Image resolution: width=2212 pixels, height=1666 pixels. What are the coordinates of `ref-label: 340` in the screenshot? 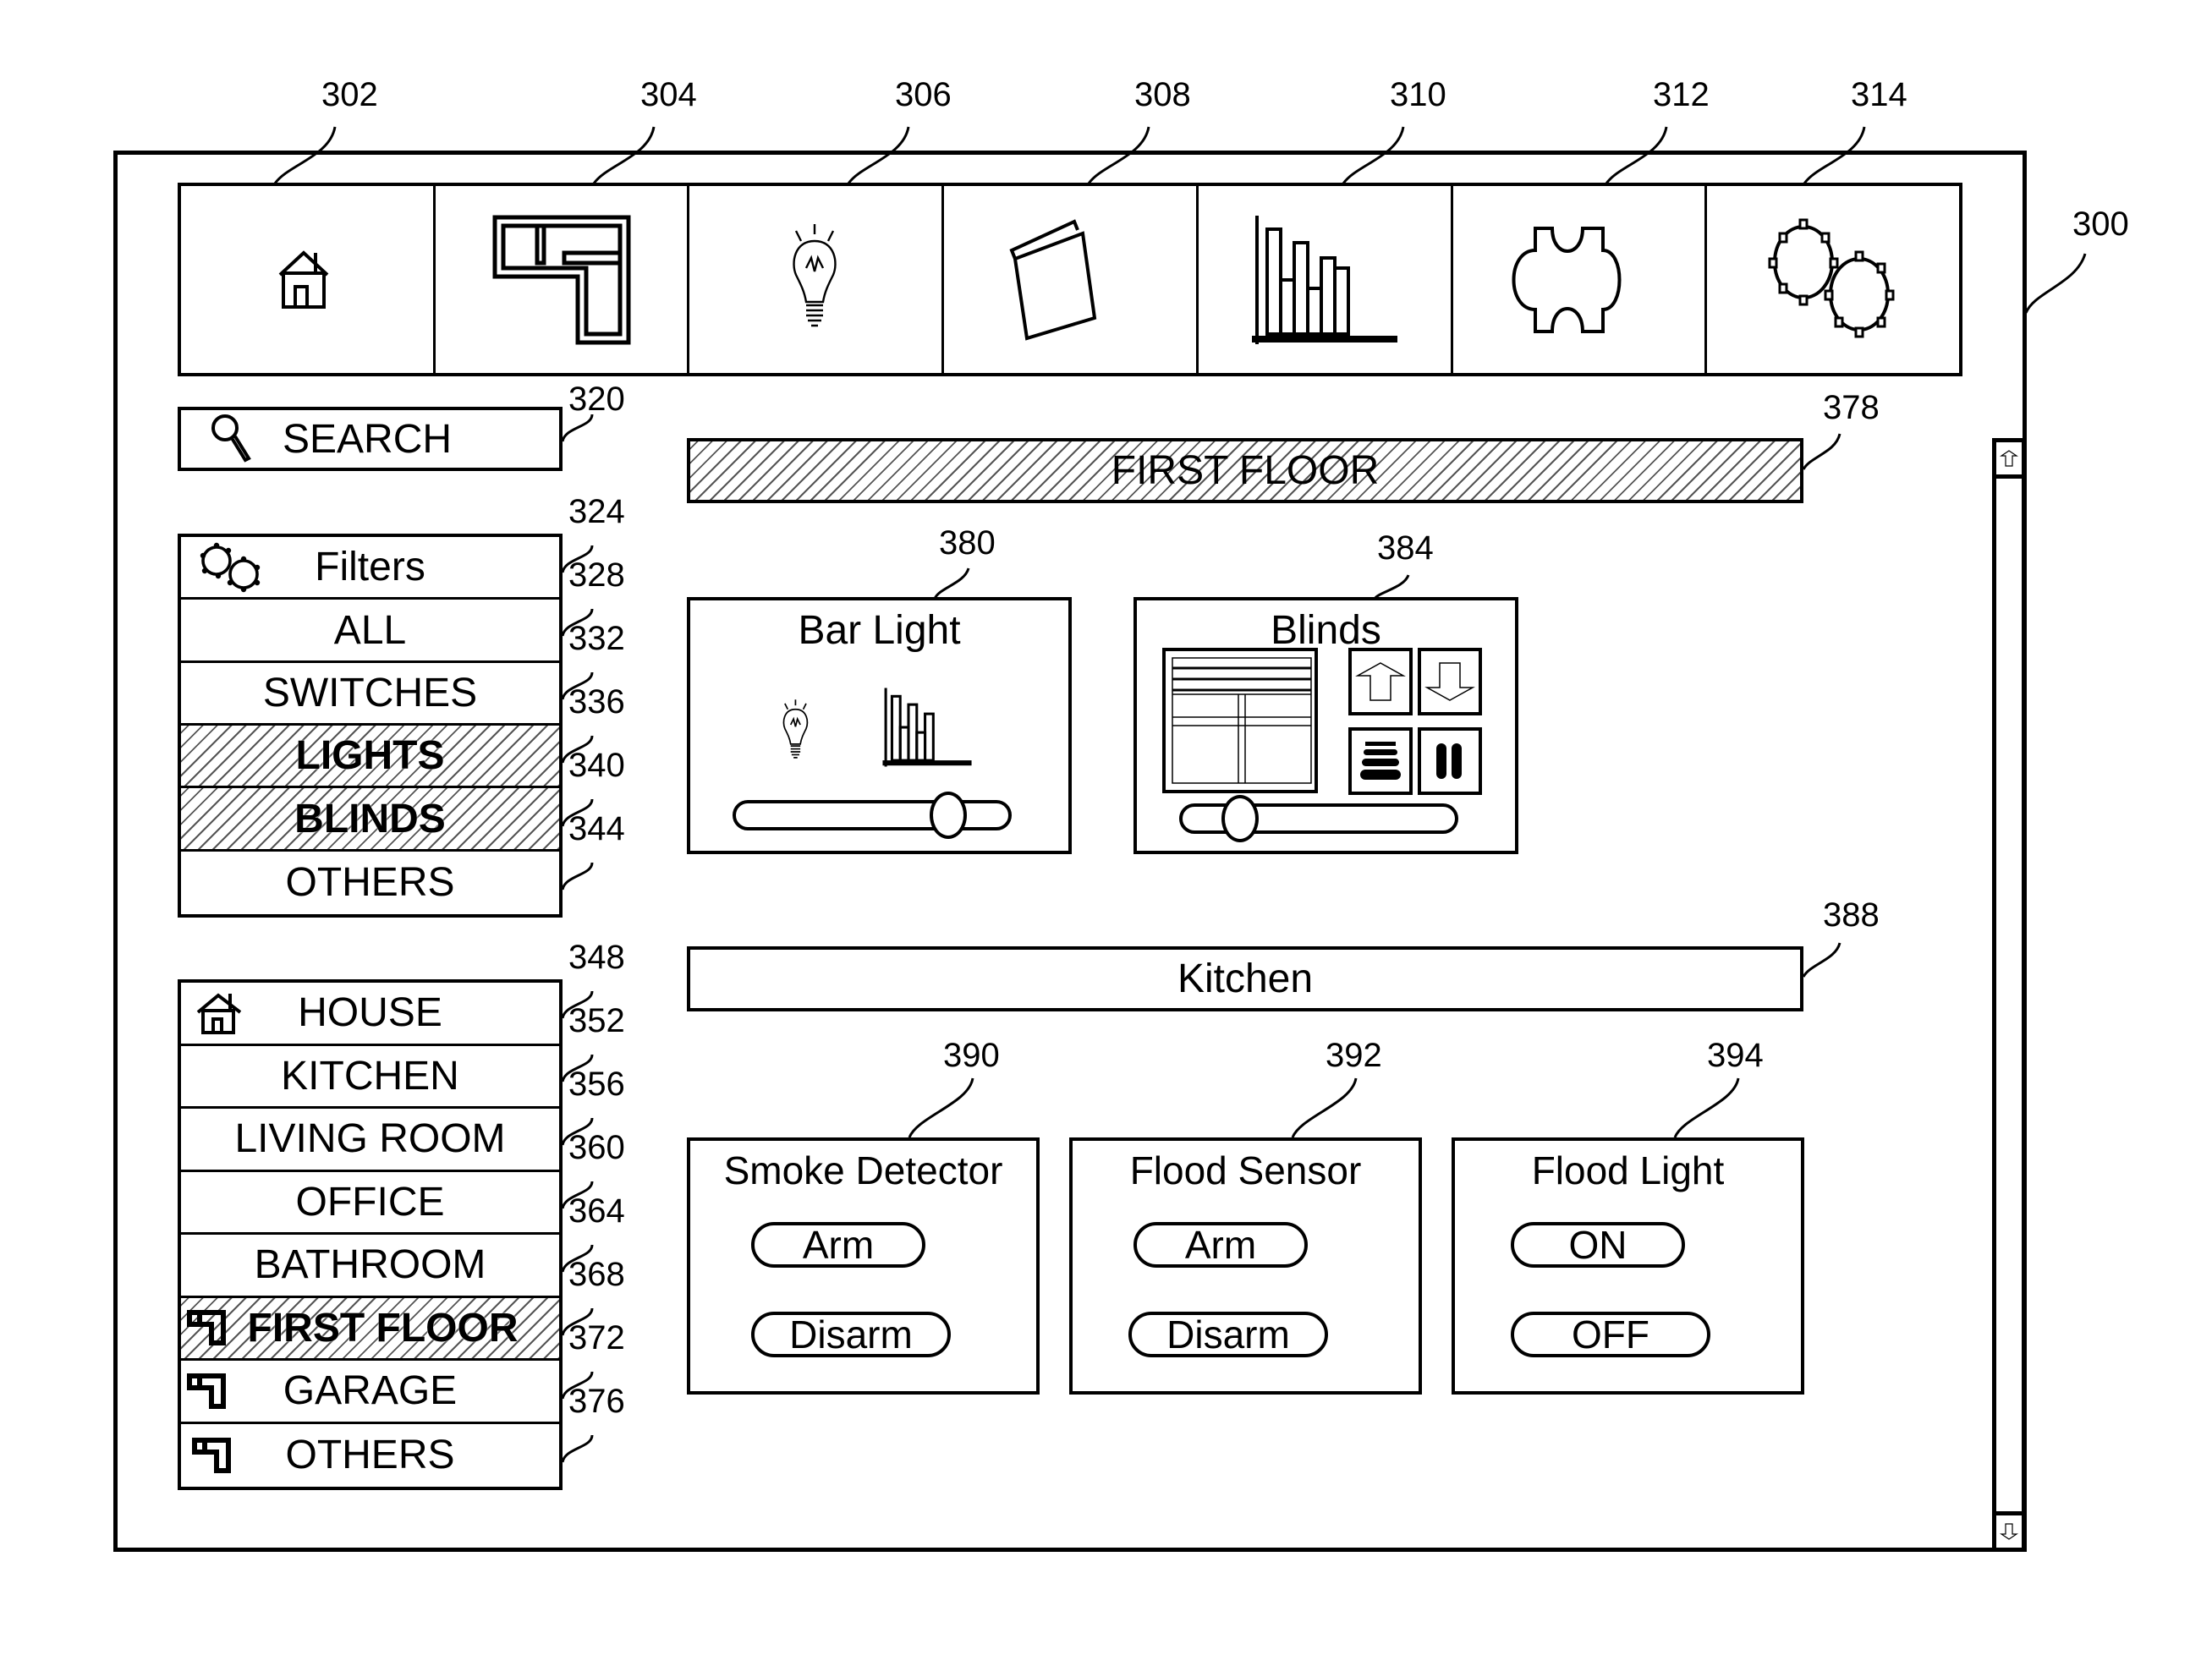 It's located at (596, 765).